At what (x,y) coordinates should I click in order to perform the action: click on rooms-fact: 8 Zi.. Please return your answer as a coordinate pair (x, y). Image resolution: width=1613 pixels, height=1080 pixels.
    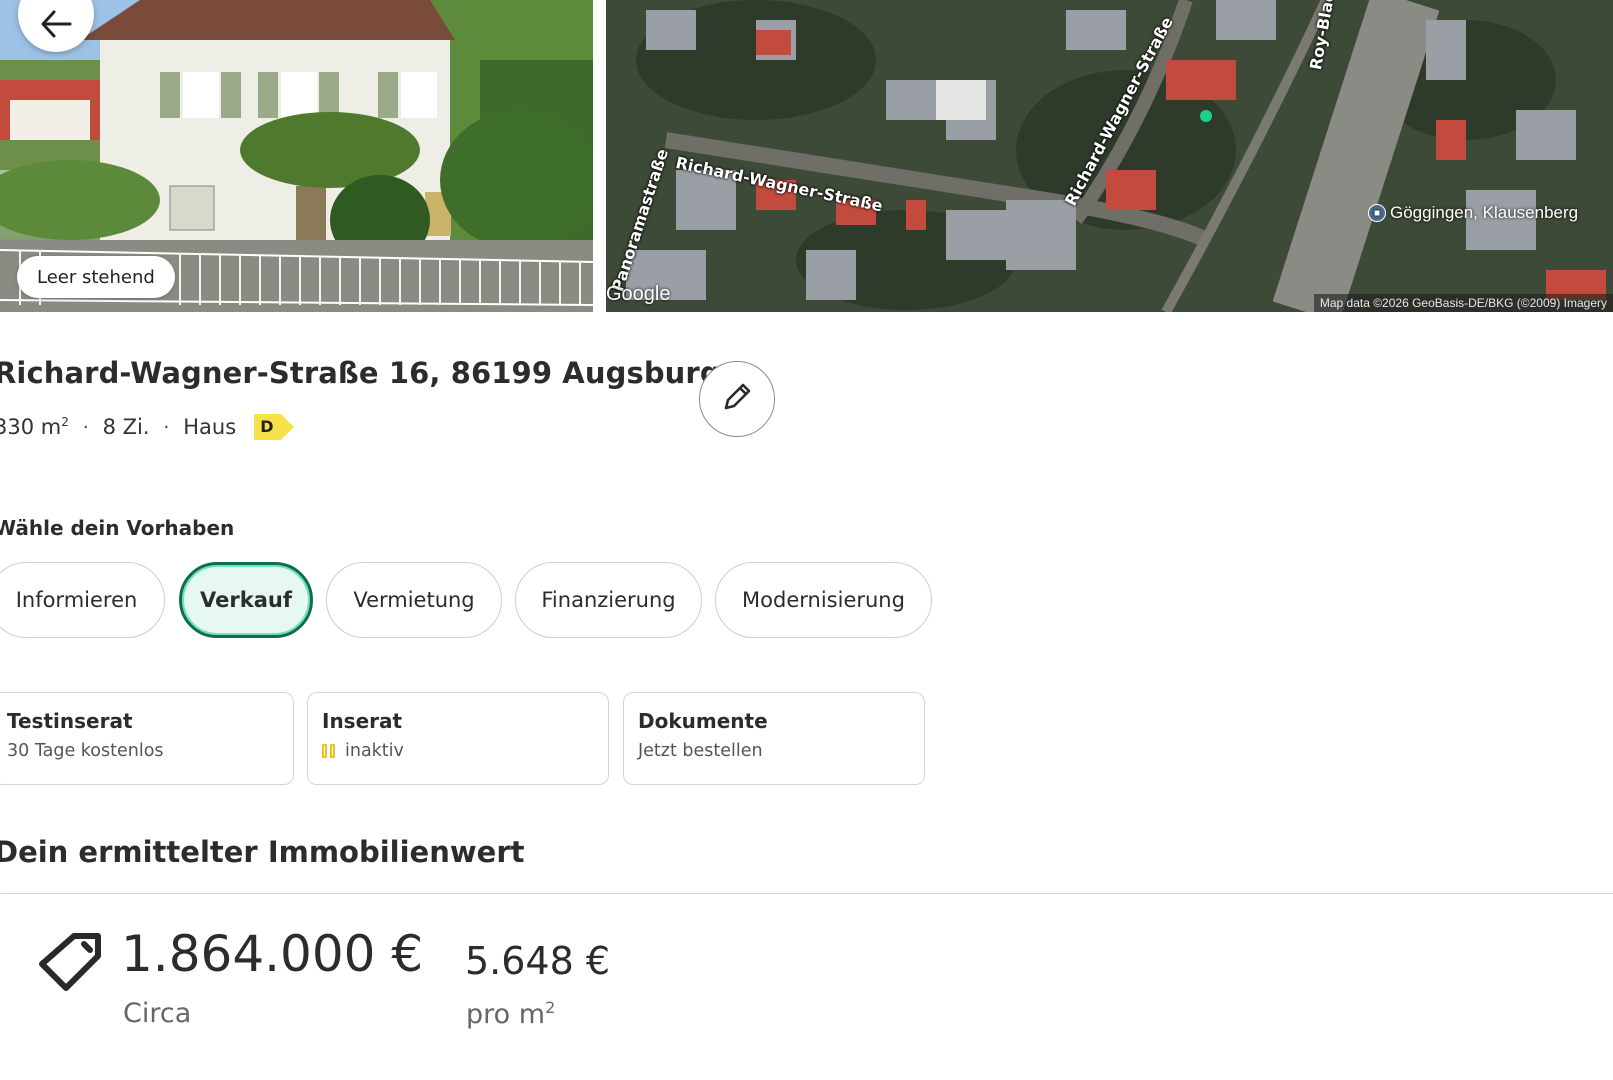
    Looking at the image, I should click on (126, 427).